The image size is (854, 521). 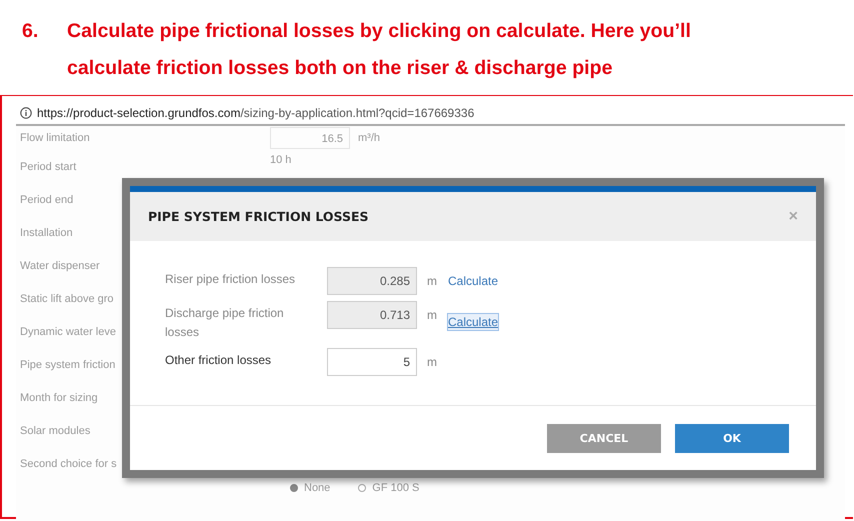 What do you see at coordinates (372, 362) in the screenshot?
I see `value-field: 5` at bounding box center [372, 362].